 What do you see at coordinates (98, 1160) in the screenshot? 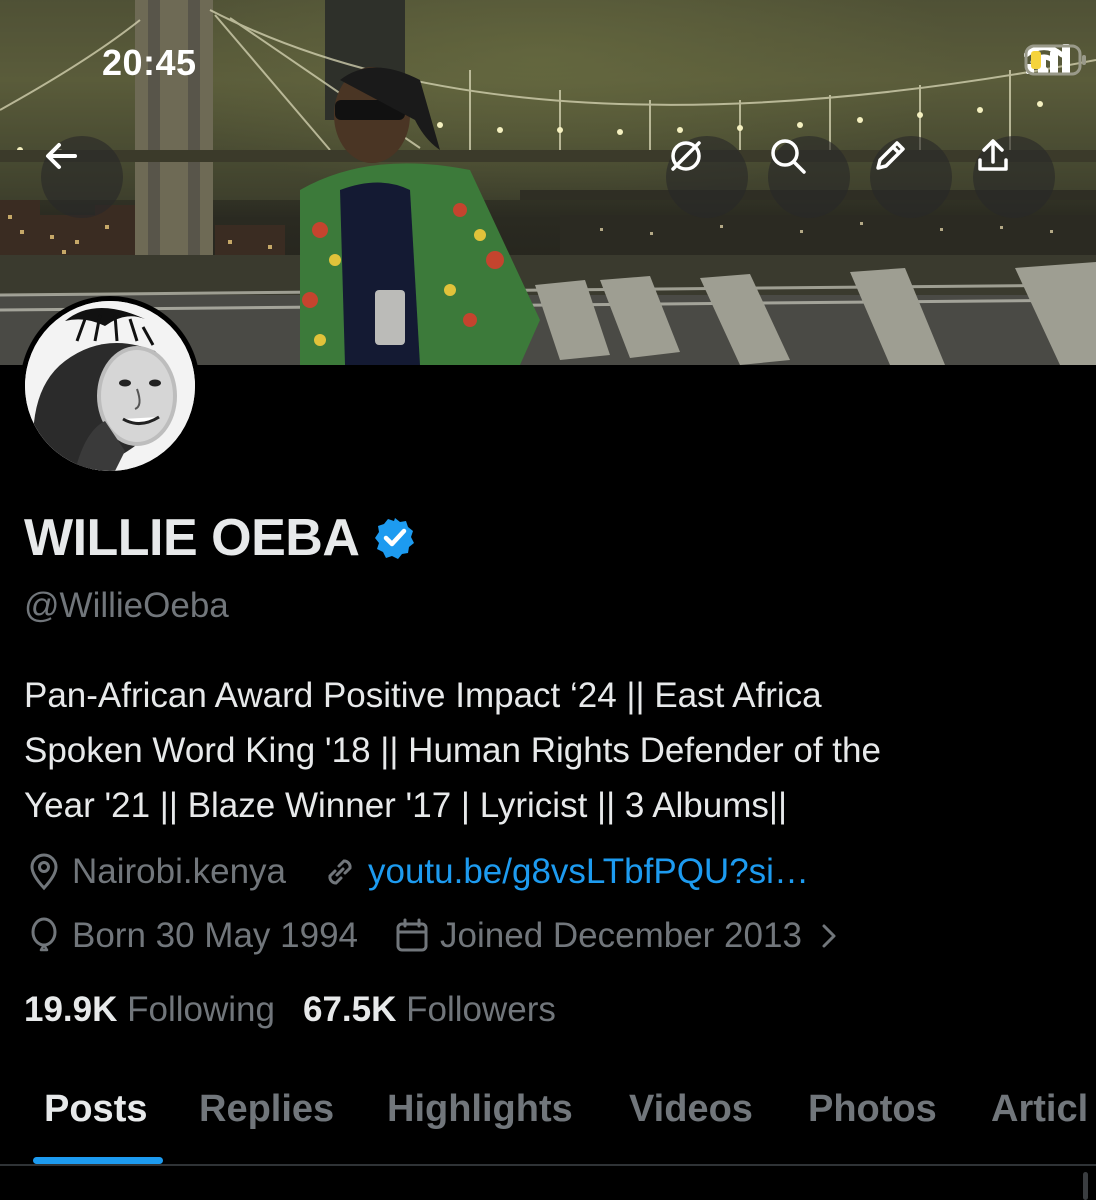
I see `active-tab-indicator` at bounding box center [98, 1160].